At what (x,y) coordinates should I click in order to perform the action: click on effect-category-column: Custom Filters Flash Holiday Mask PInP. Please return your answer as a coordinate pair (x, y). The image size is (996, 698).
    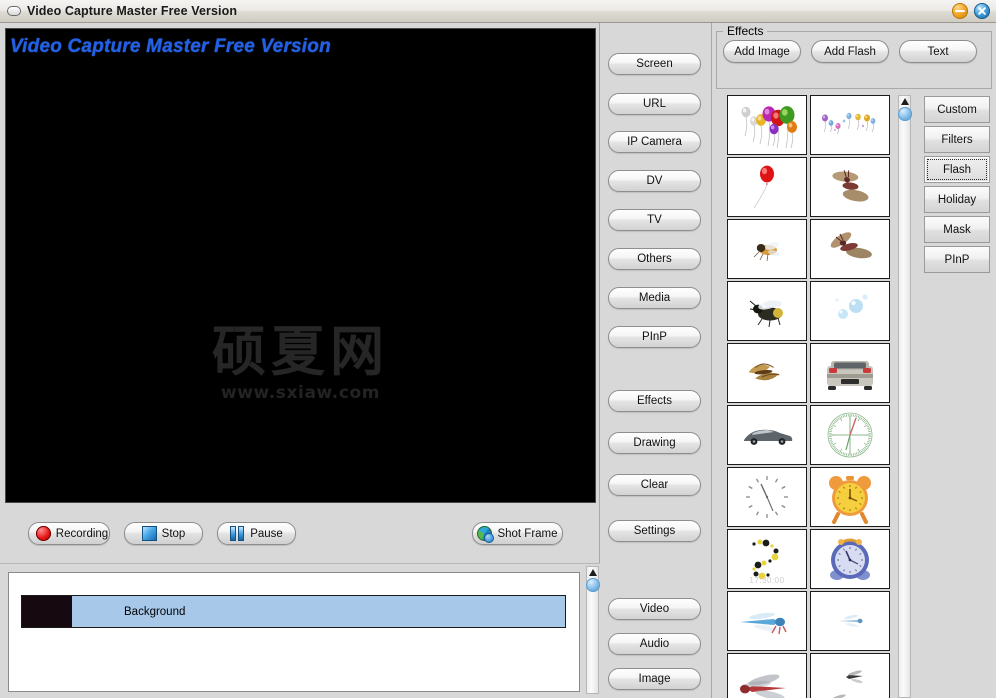
    Looking at the image, I should click on (957, 191).